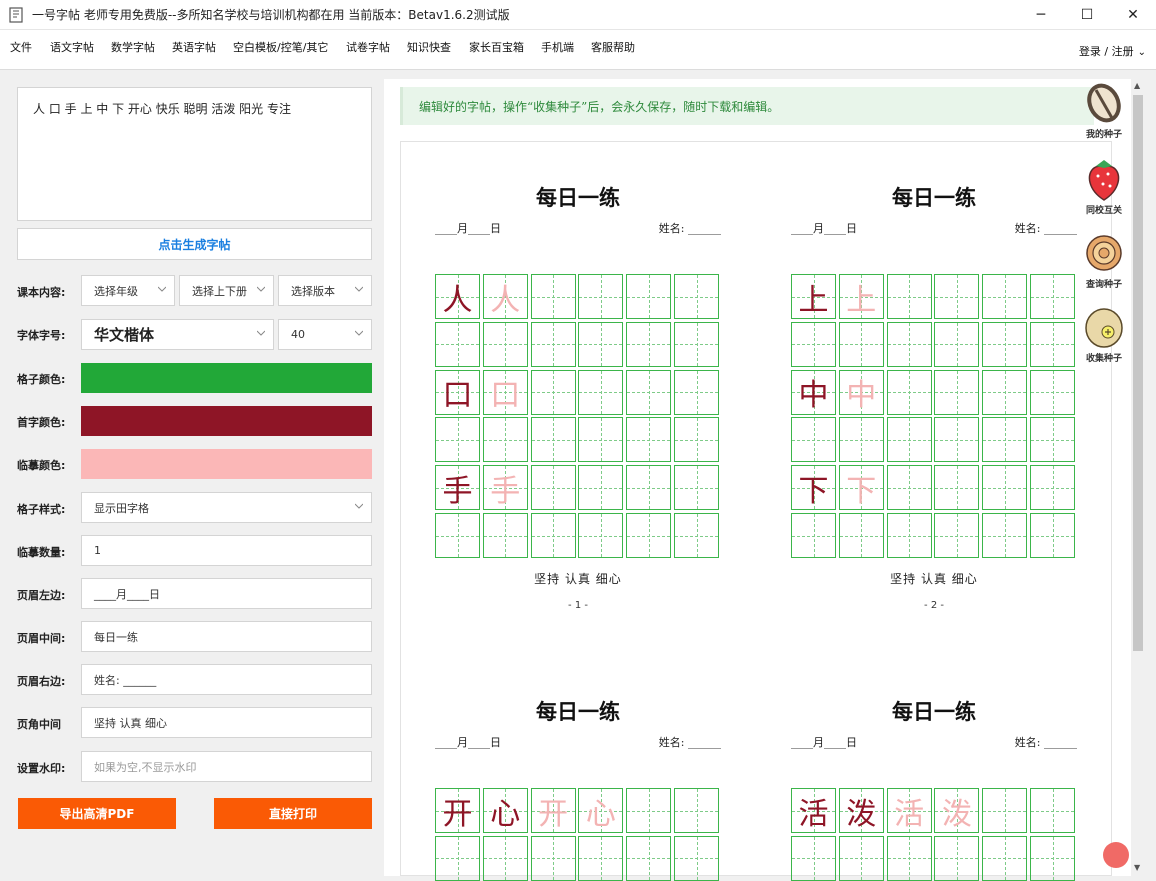 This screenshot has width=1156, height=881. Describe the element at coordinates (1103, 211) in the screenshot. I see `school-follow-label: 同校互关` at that location.